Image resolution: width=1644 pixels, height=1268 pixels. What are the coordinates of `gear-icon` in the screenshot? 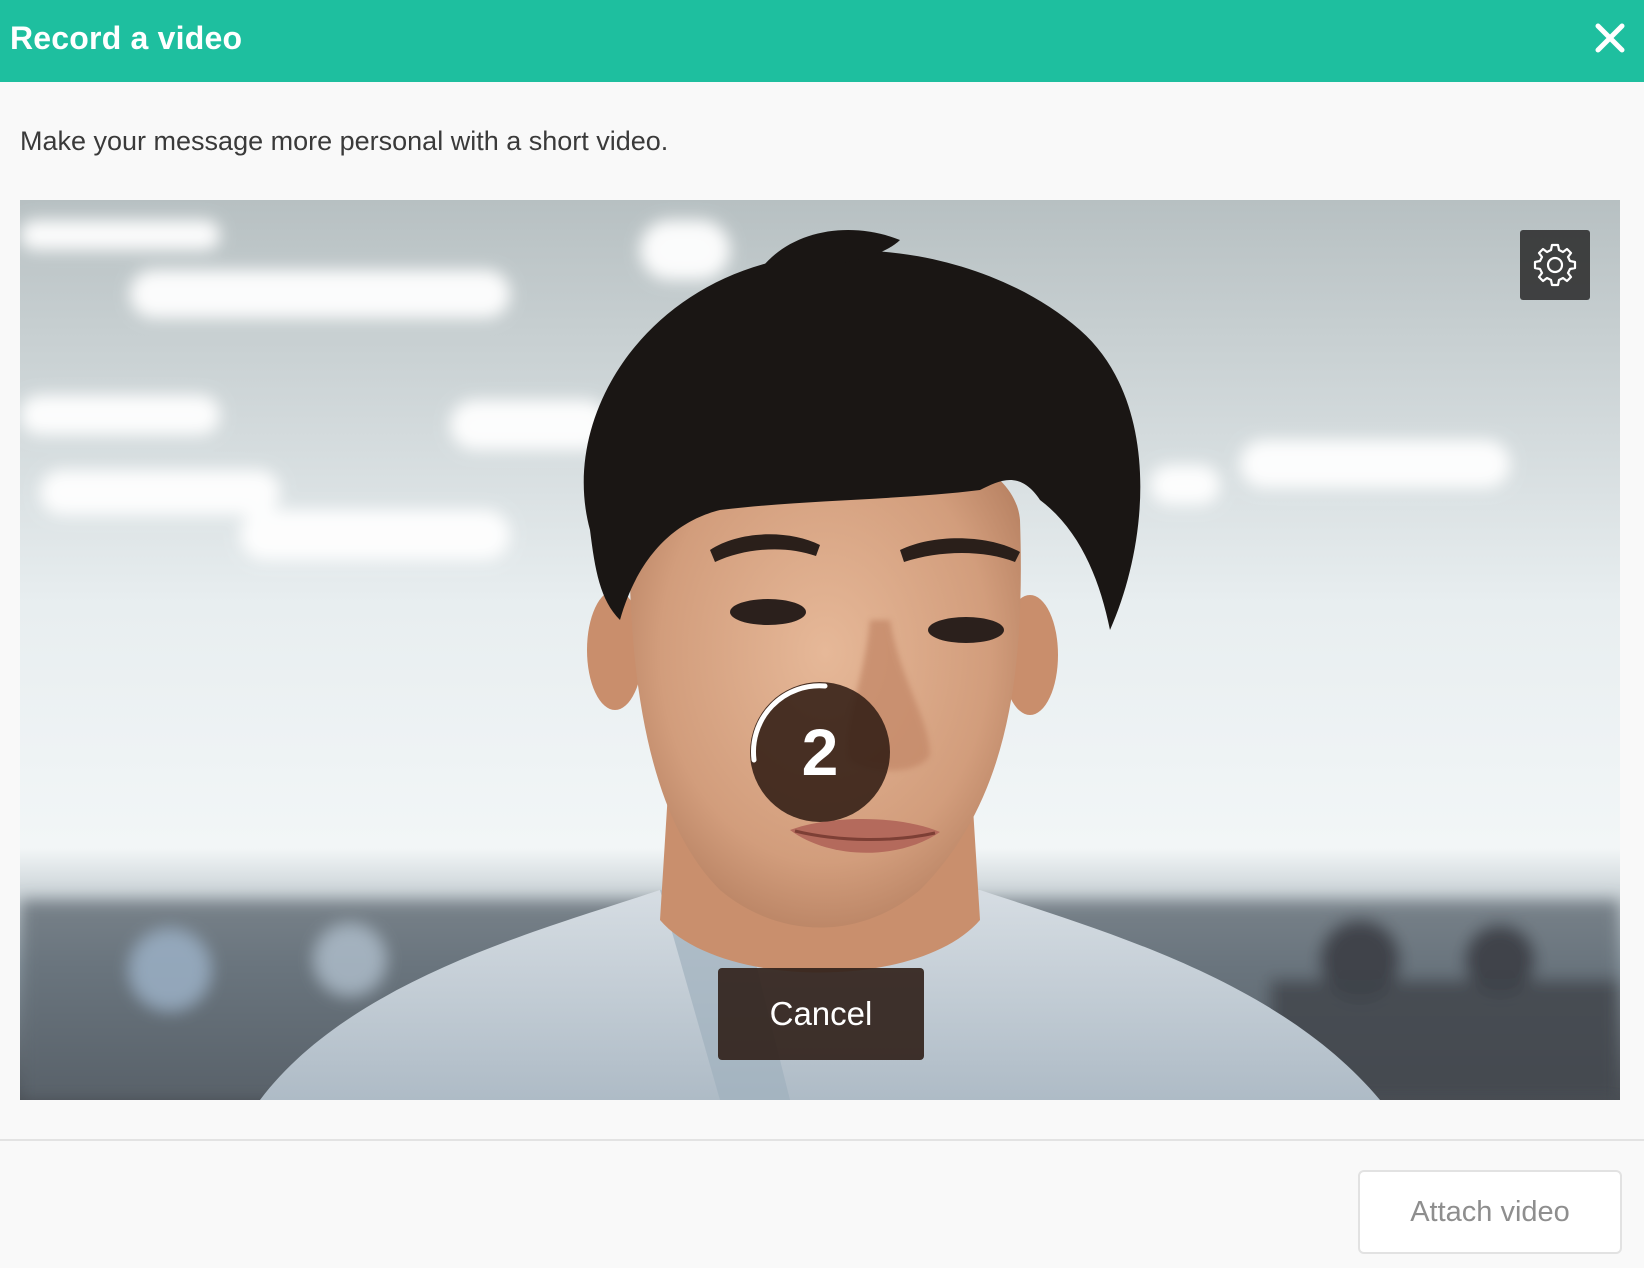 It's located at (1555, 265).